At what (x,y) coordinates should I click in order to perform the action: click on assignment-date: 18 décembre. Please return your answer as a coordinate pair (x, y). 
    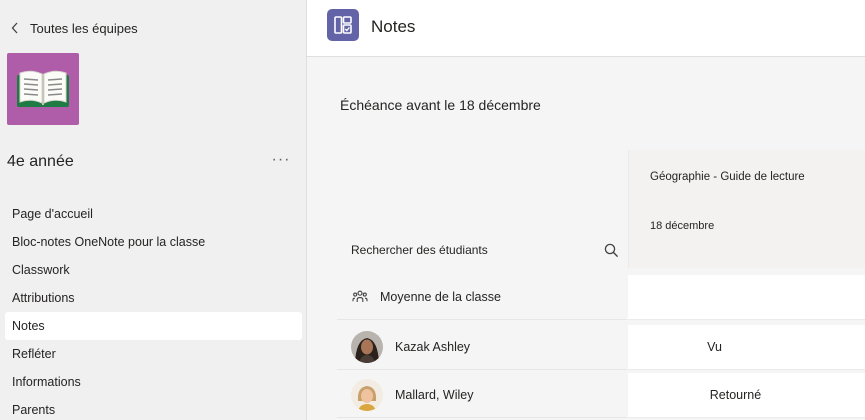
    Looking at the image, I should click on (682, 226).